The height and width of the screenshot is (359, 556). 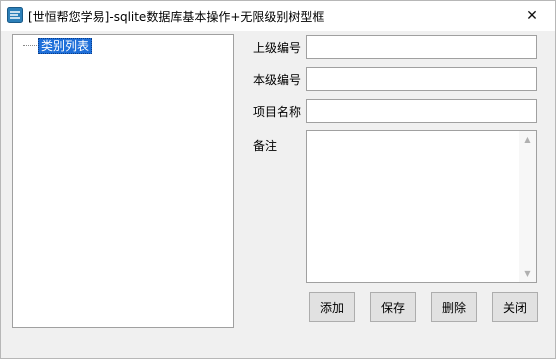 I want to click on note-label: 备注, so click(x=265, y=146).